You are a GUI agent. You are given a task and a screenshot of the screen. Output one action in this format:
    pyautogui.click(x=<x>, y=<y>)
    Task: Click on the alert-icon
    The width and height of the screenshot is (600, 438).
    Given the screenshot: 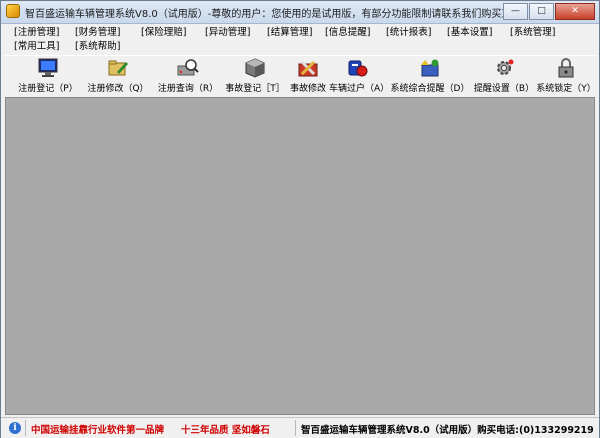 What is the action you would take?
    pyautogui.click(x=430, y=68)
    